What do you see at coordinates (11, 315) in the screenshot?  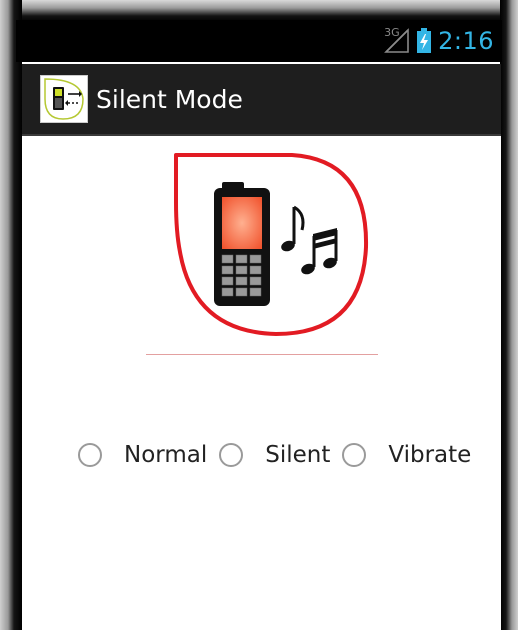 I see `device-bezel-left` at bounding box center [11, 315].